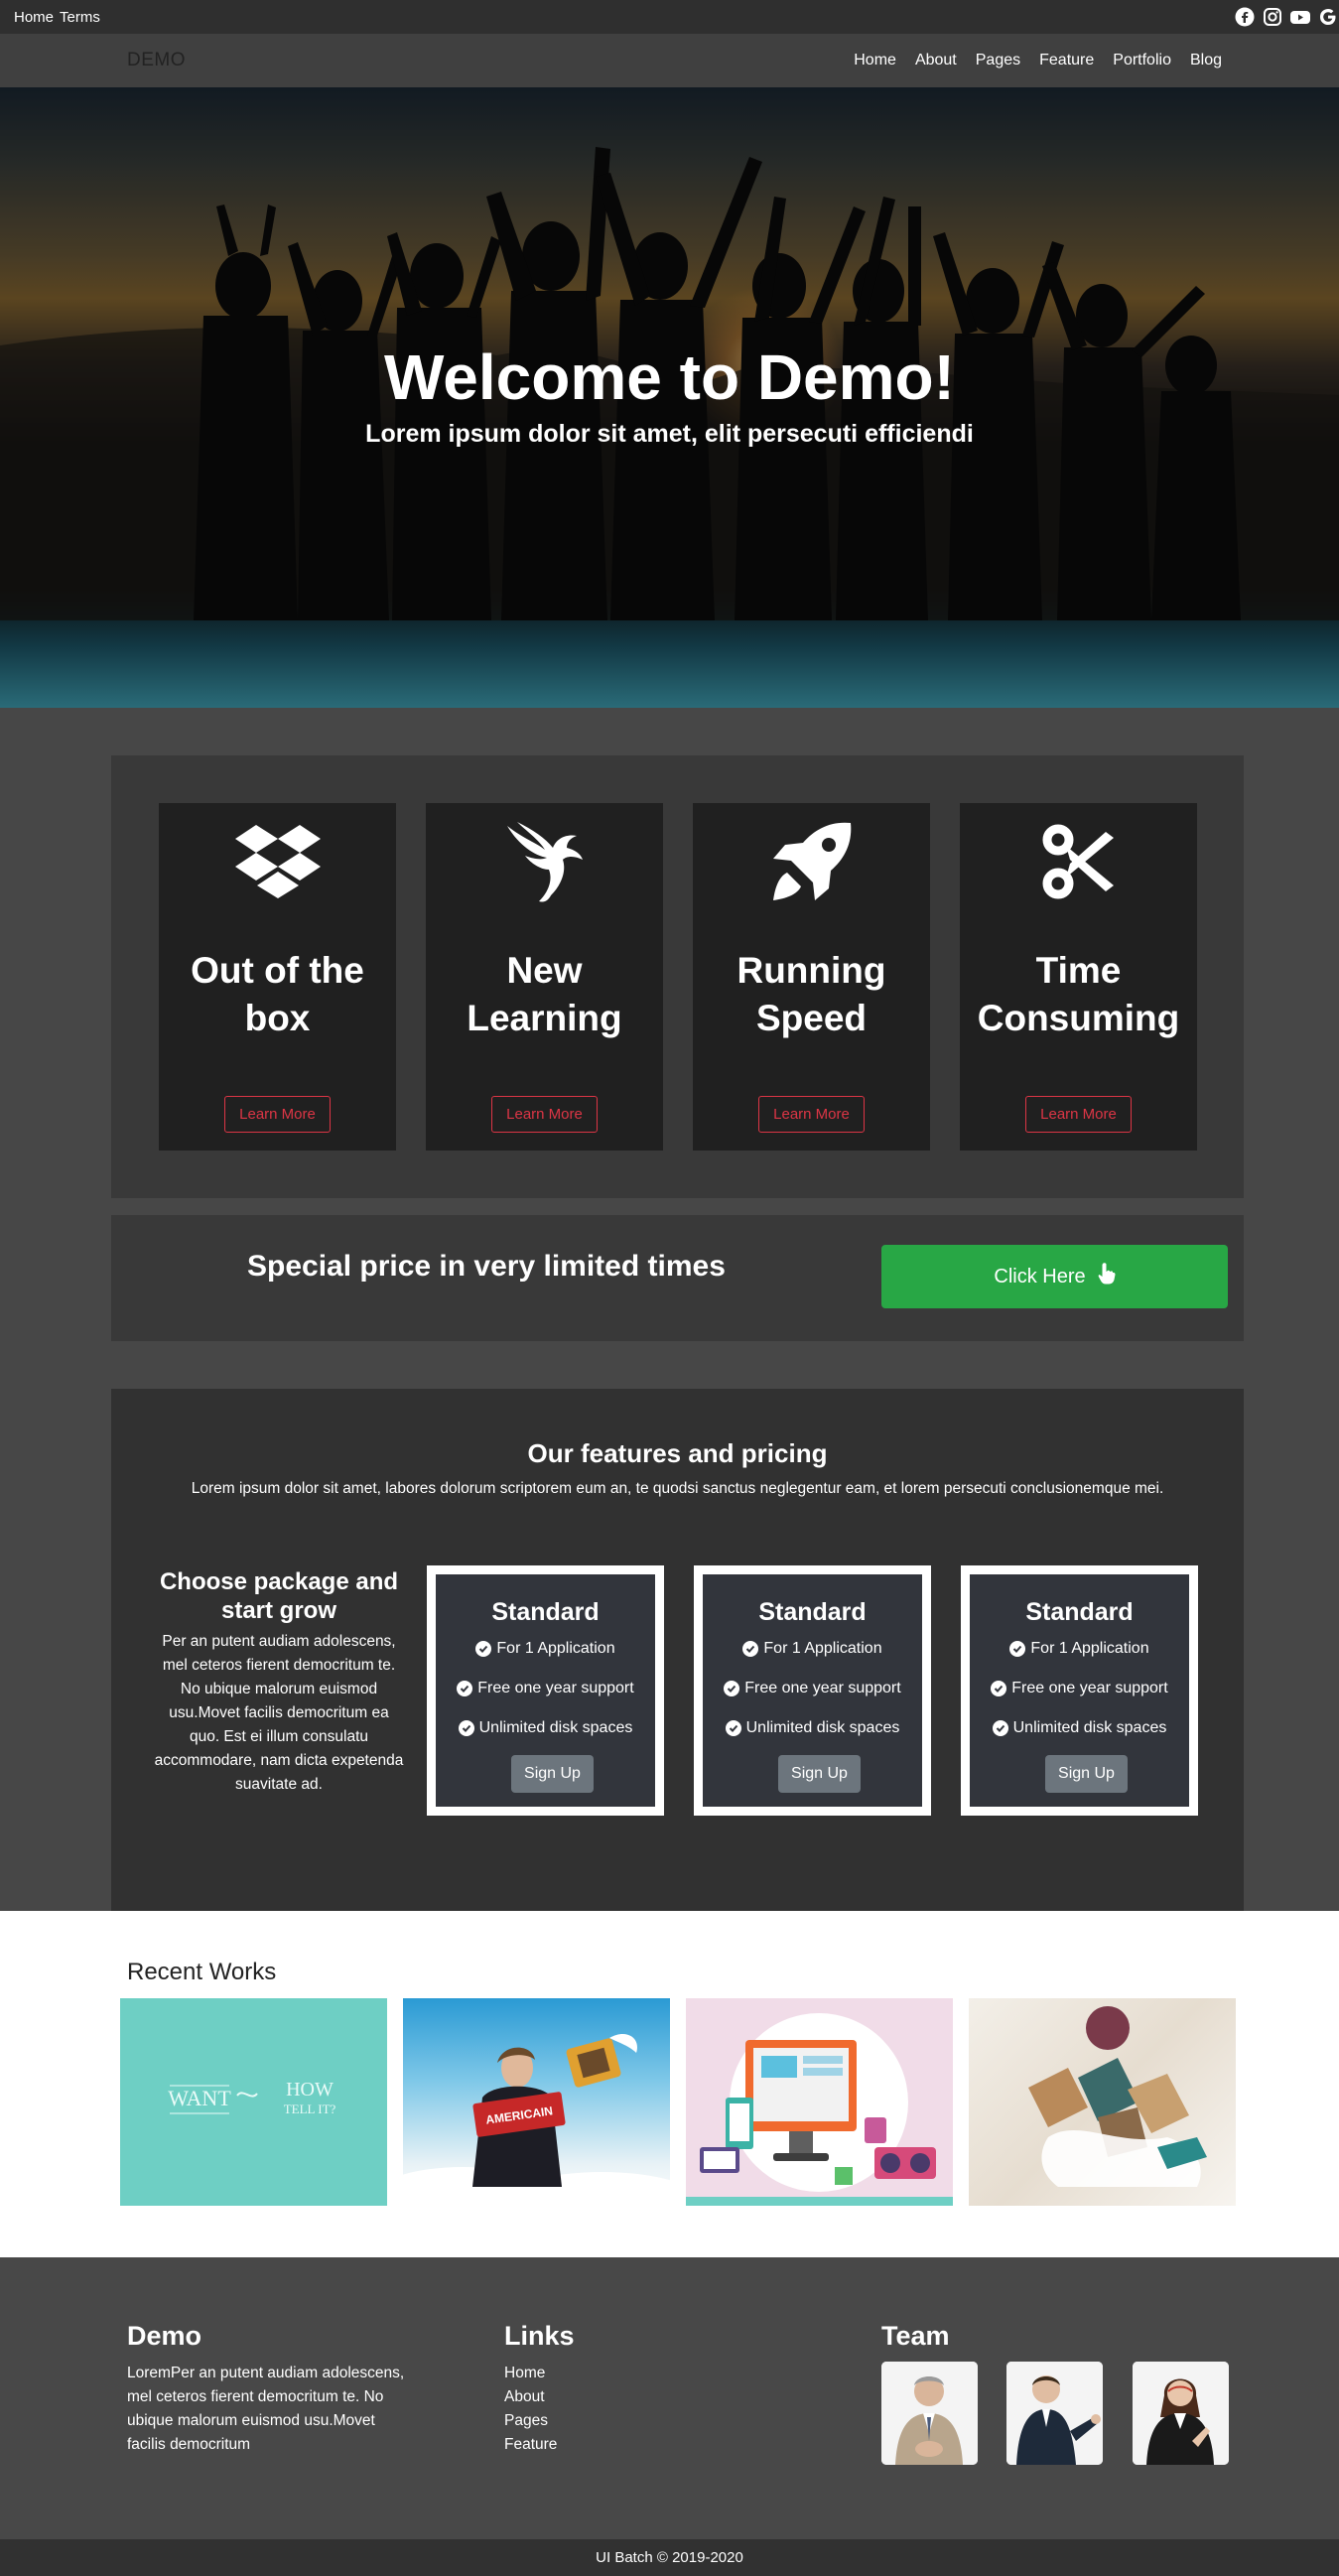  Describe the element at coordinates (677, 1453) in the screenshot. I see `pricing-title: Our features and pricing` at that location.